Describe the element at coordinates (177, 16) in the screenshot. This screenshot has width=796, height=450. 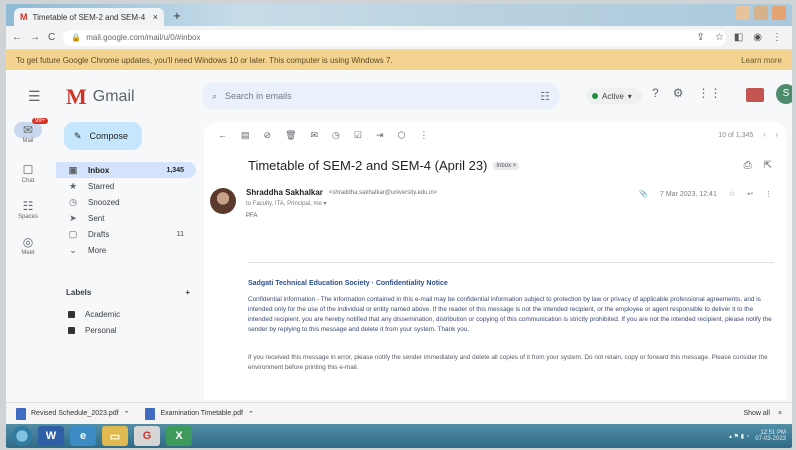
I see `new-tab-button: +` at that location.